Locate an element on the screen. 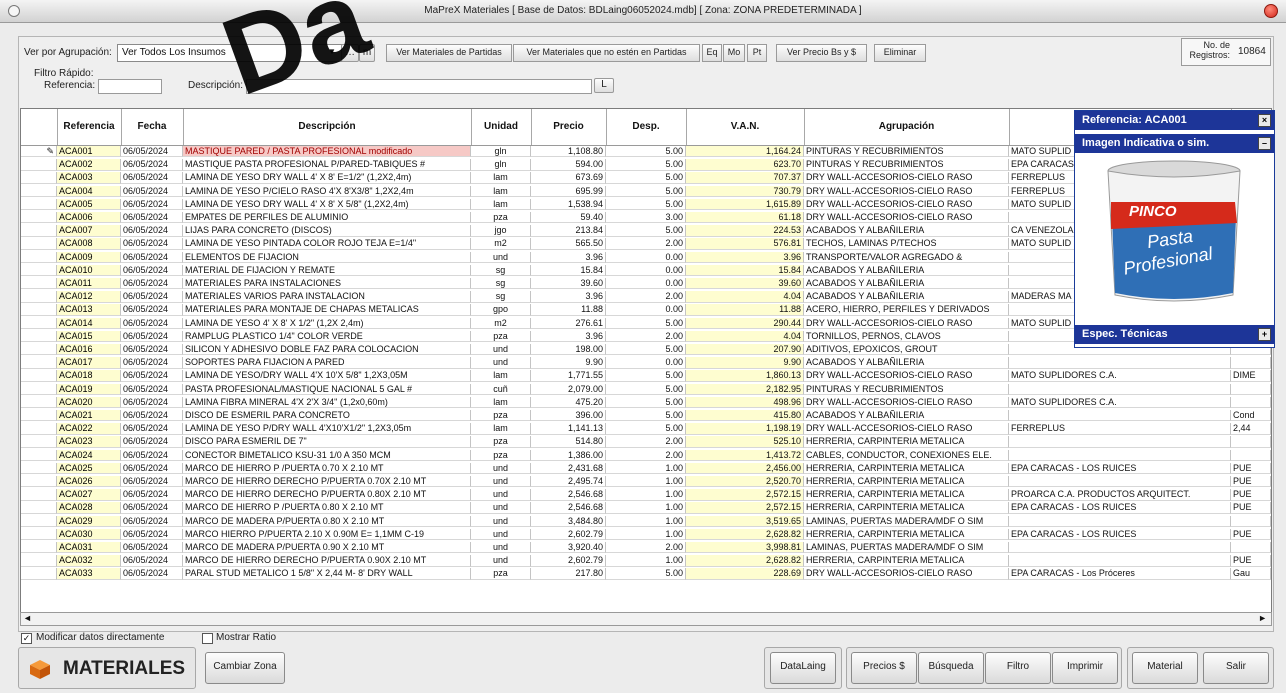 This screenshot has height=693, width=1286. table-cell: gpo is located at coordinates (501, 310).